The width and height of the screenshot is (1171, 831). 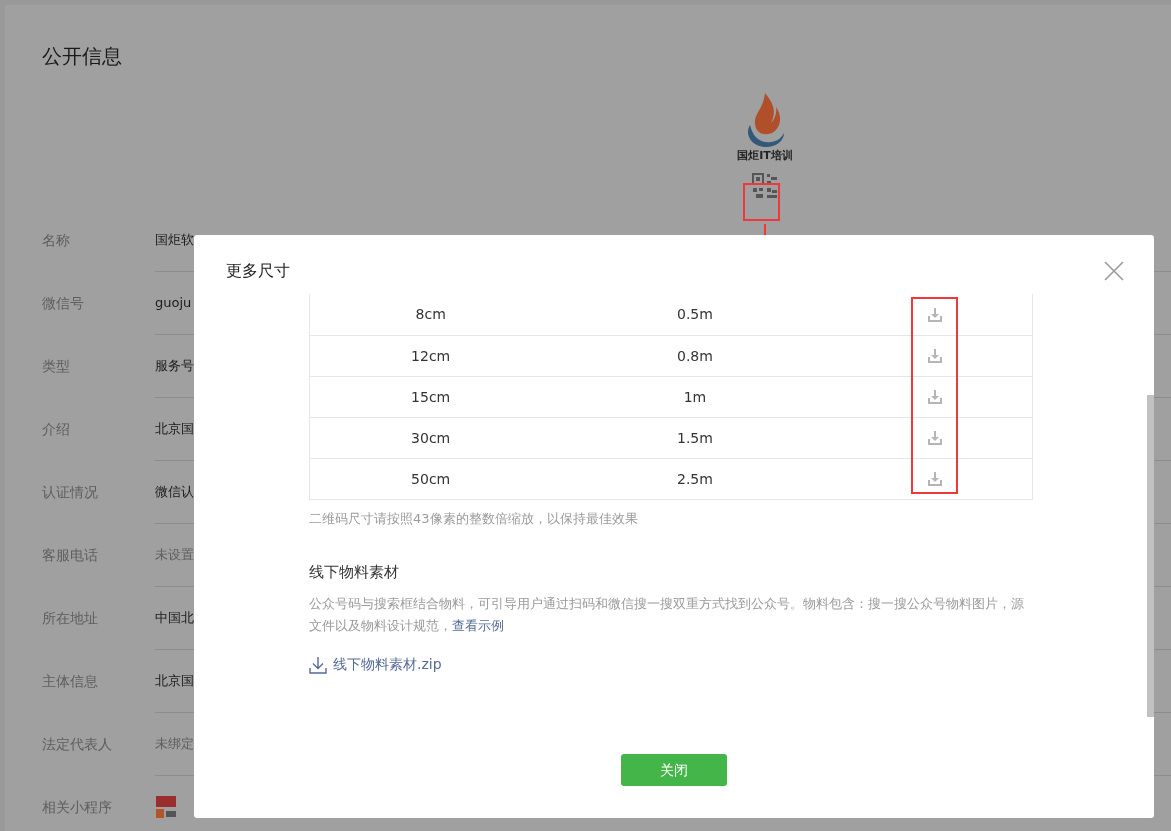 What do you see at coordinates (431, 356) in the screenshot?
I see `table-cell-text: 12cm` at bounding box center [431, 356].